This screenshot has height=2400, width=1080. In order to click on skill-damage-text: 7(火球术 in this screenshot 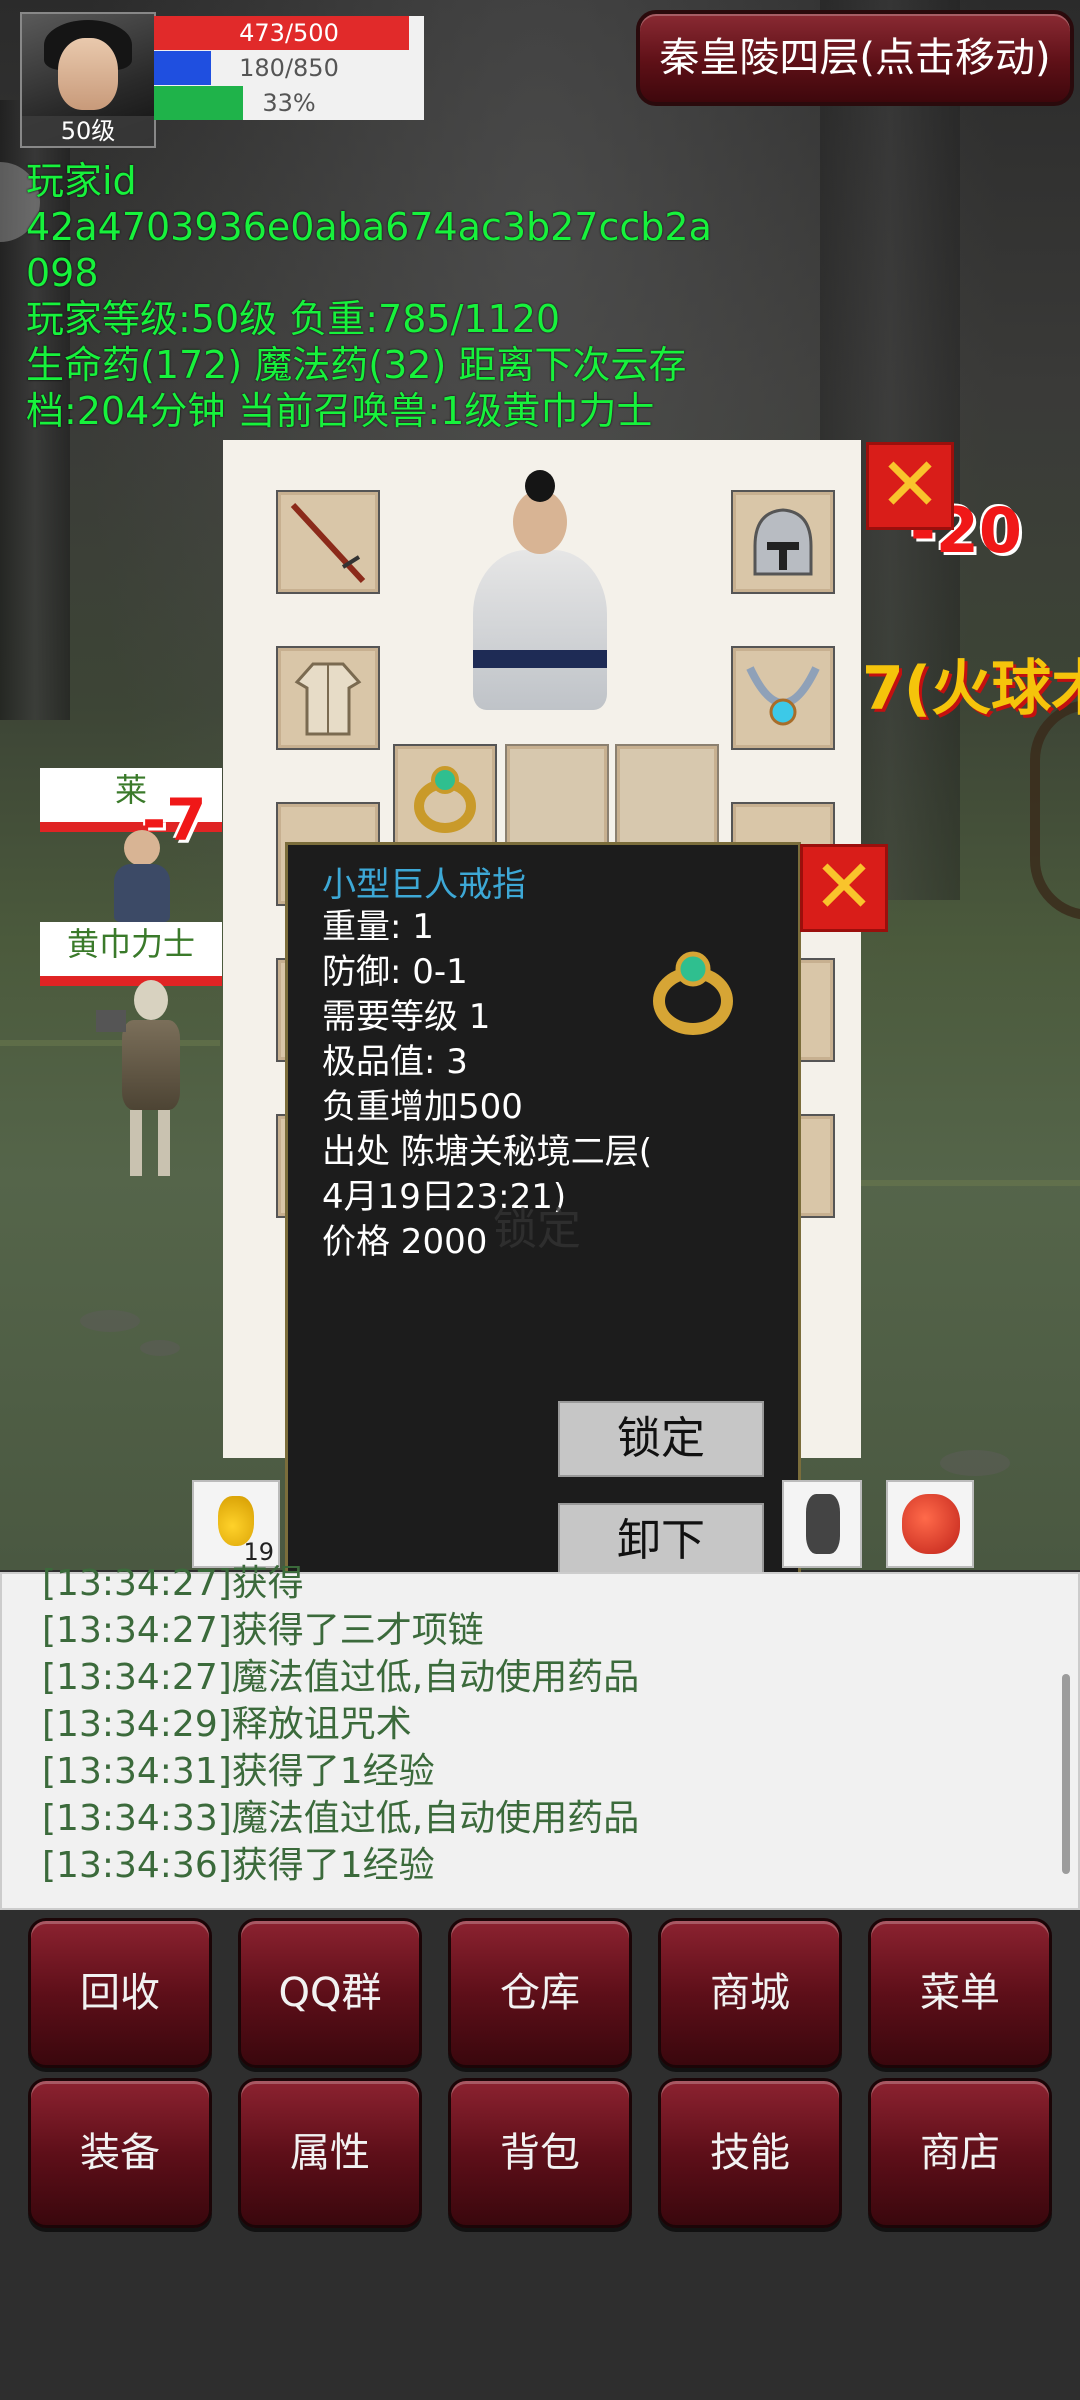, I will do `click(971, 689)`.